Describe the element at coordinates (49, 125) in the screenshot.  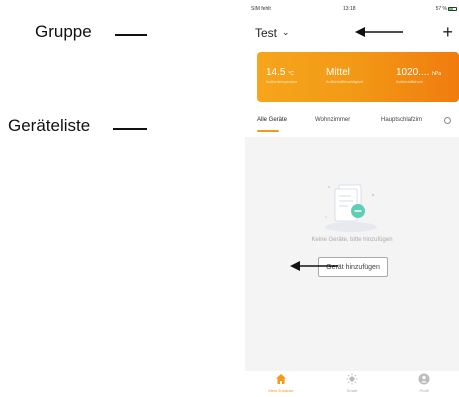
I see `annotation-geraeteliste: Geräteliste` at that location.